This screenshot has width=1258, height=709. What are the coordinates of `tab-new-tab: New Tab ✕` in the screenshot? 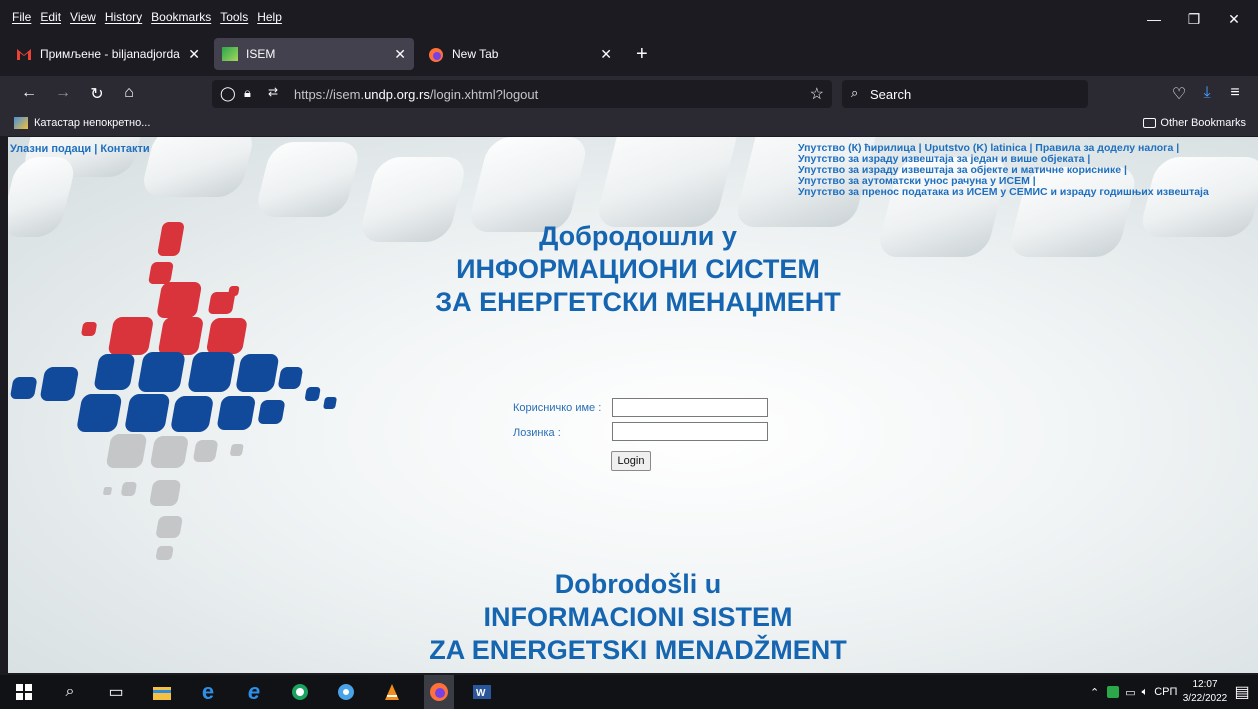 It's located at (520, 54).